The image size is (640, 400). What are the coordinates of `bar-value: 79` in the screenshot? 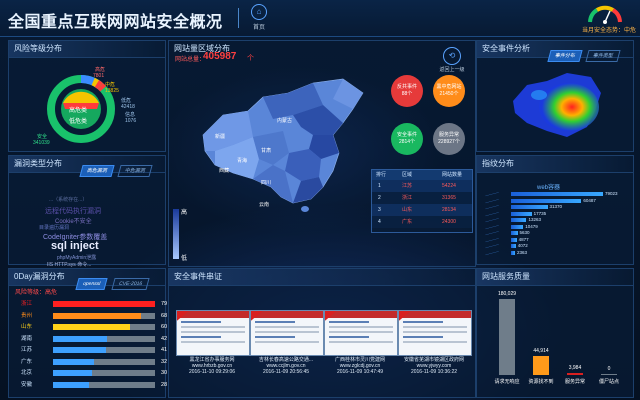 It's located at (164, 304).